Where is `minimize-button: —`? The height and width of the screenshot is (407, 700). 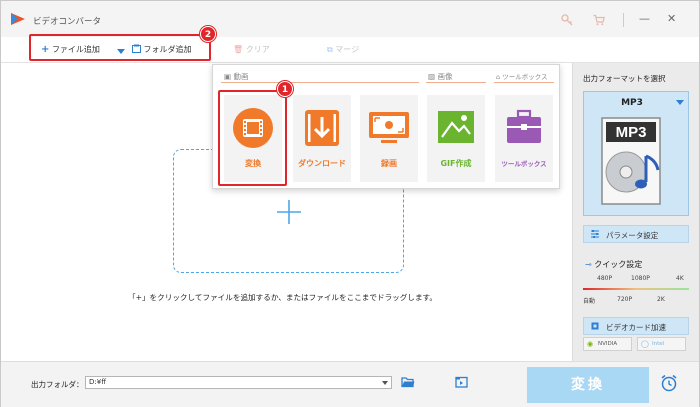 minimize-button: — is located at coordinates (644, 19).